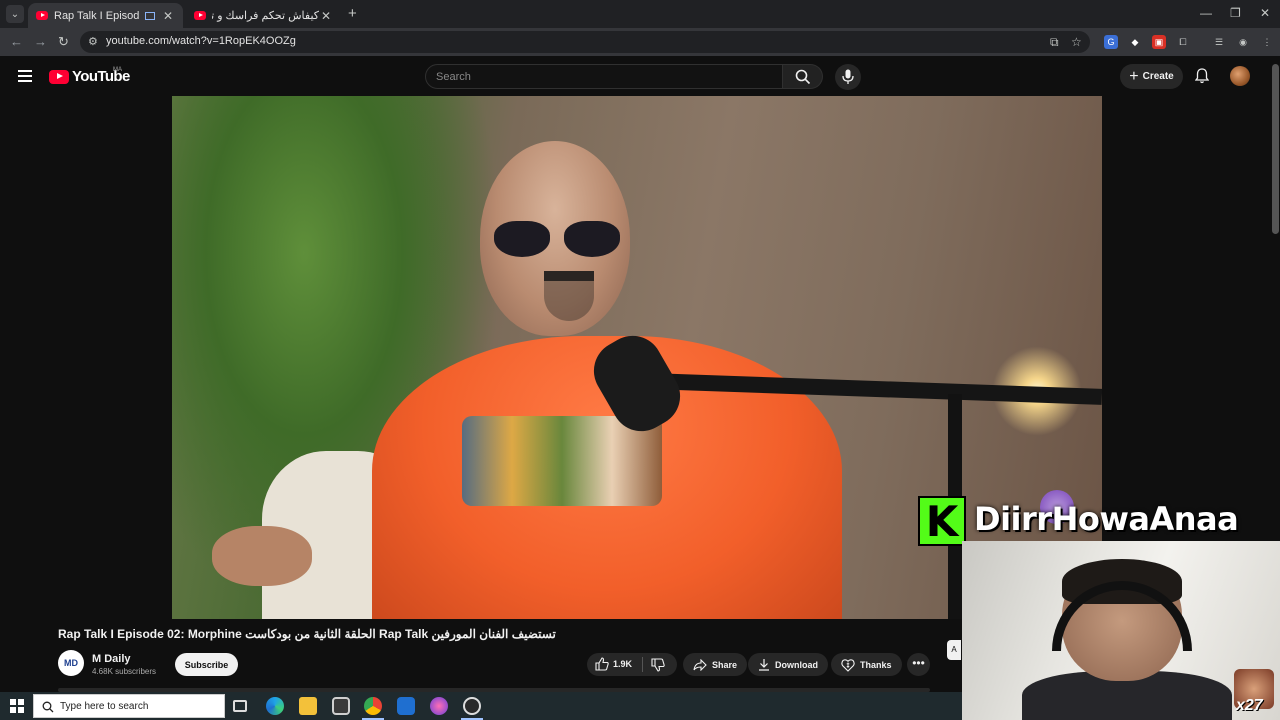 The width and height of the screenshot is (1280, 720). Describe the element at coordinates (17, 706) in the screenshot. I see `windows-start-icon` at that location.